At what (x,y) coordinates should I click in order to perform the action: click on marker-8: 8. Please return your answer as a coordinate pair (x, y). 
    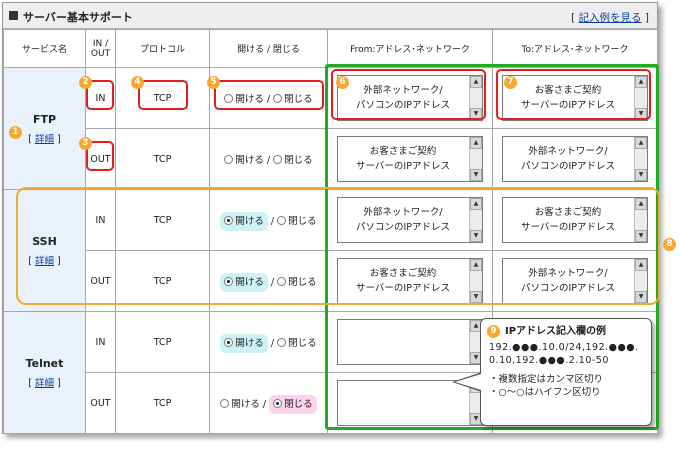
    Looking at the image, I should click on (669, 244).